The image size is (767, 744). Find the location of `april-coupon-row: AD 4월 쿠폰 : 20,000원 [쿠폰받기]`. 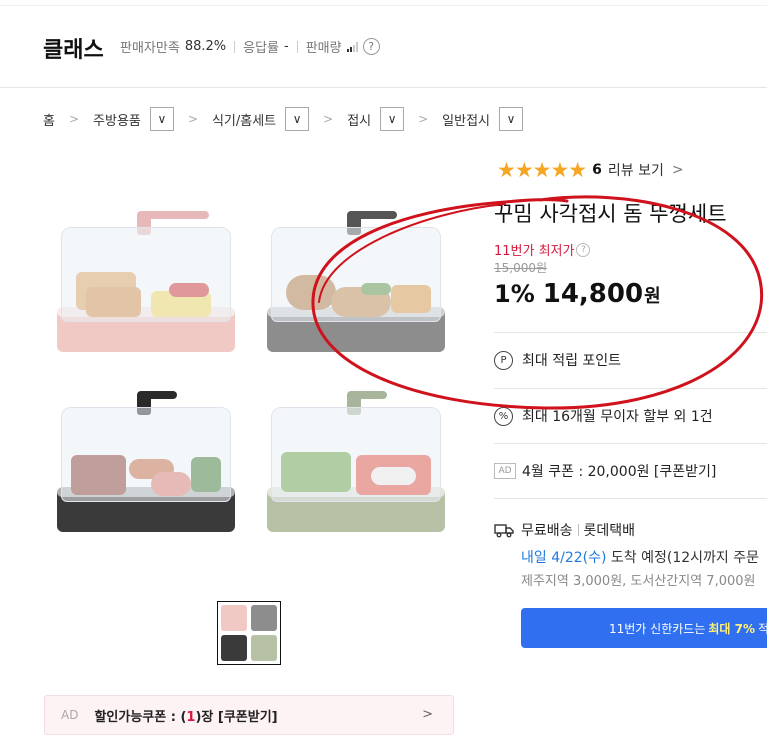

april-coupon-row: AD 4월 쿠폰 : 20,000원 [쿠폰받기] is located at coordinates (605, 471).